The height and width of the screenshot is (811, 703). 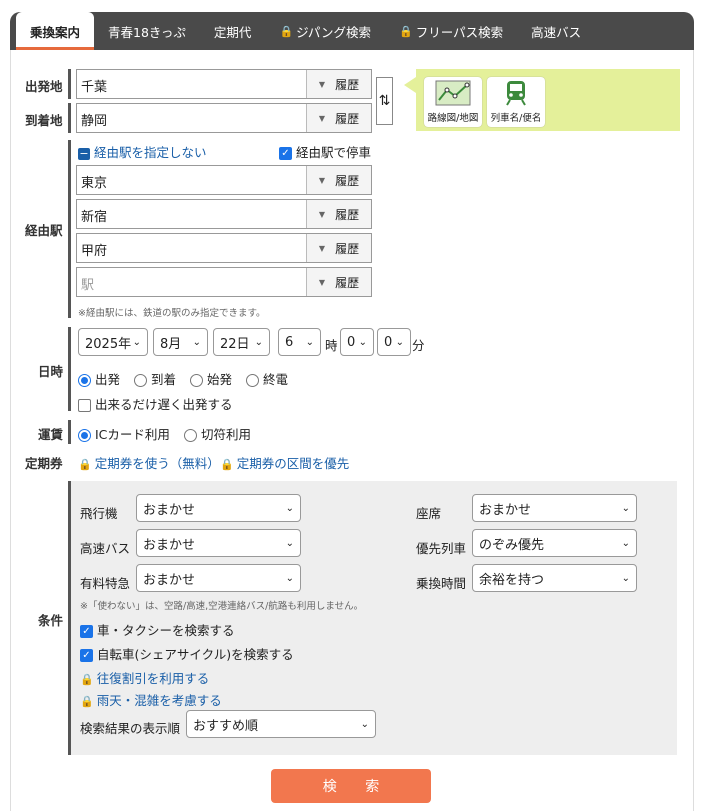 I want to click on swap-stations-button: ⇅, so click(x=384, y=101).